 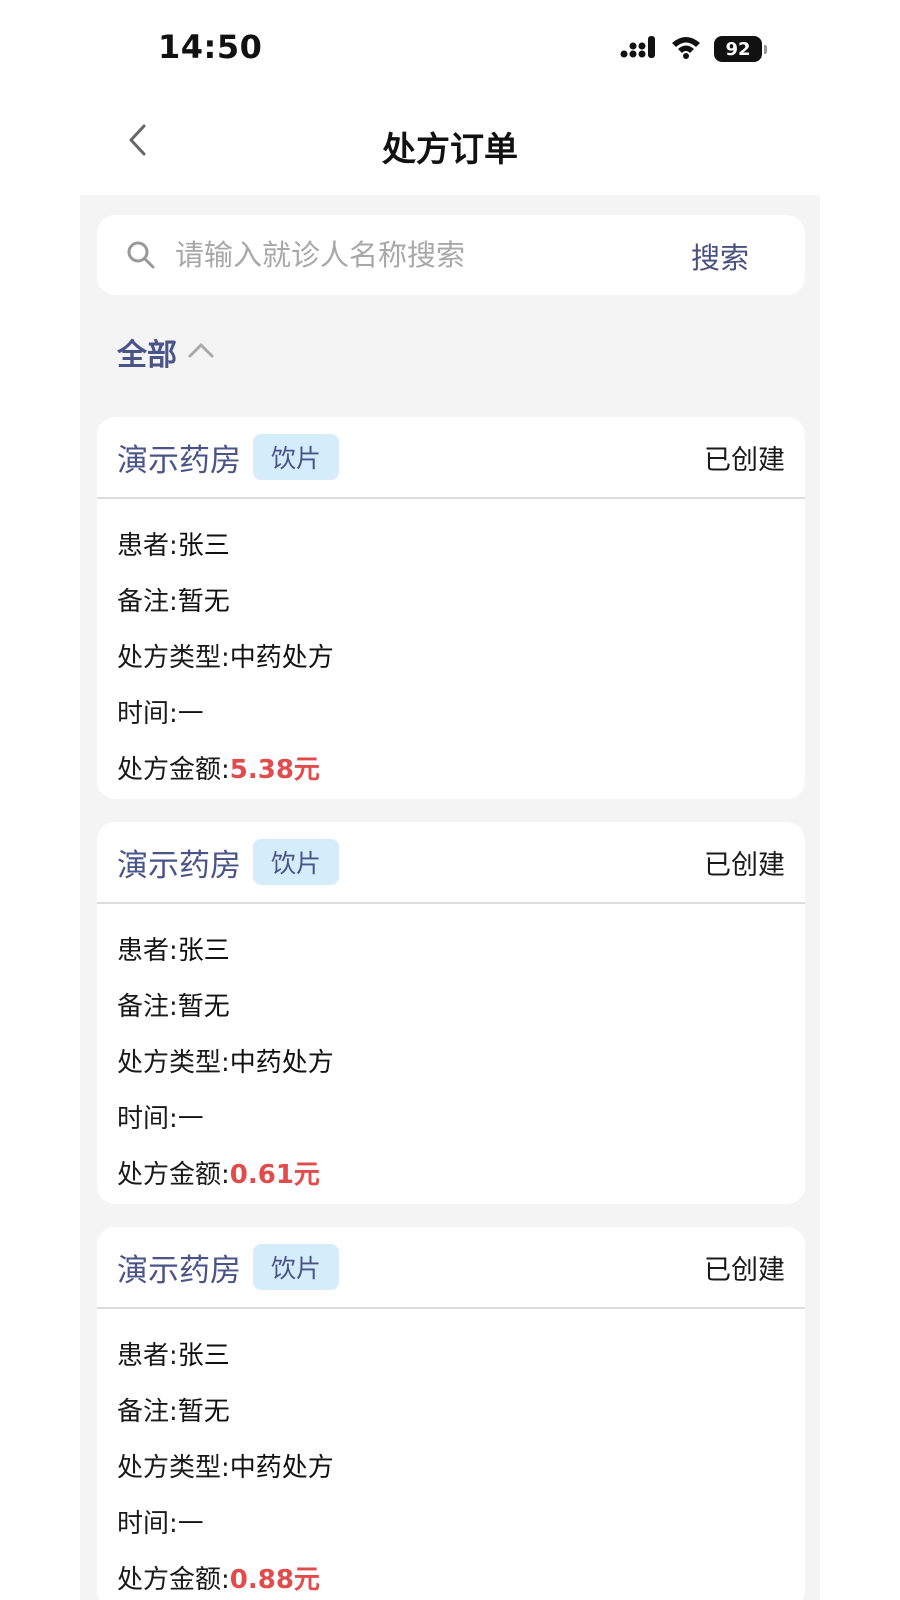 I want to click on filter-label: 全部, so click(x=147, y=355).